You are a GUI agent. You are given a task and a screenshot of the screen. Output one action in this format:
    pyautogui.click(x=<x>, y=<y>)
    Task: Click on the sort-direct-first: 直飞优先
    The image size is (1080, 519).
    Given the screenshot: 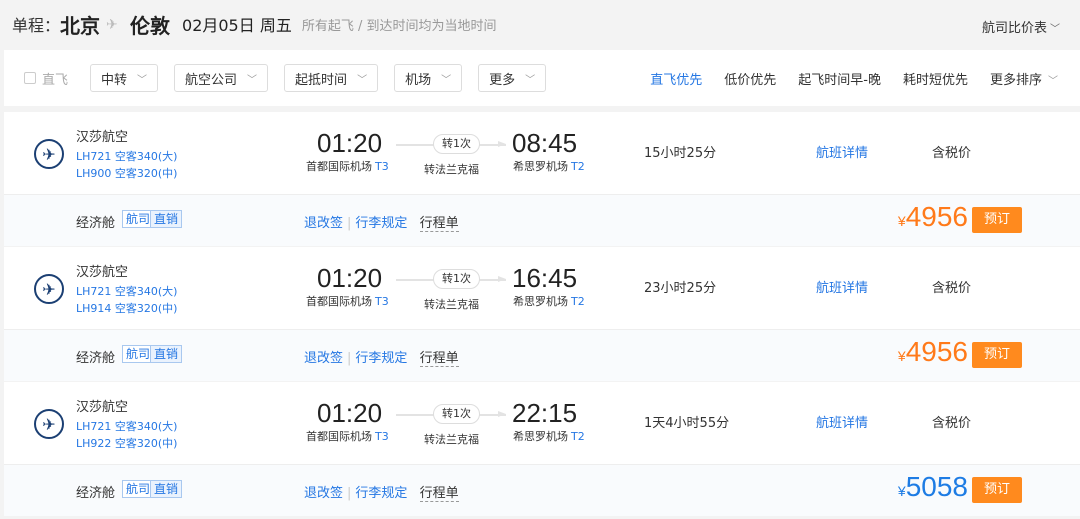 What is the action you would take?
    pyautogui.click(x=676, y=78)
    